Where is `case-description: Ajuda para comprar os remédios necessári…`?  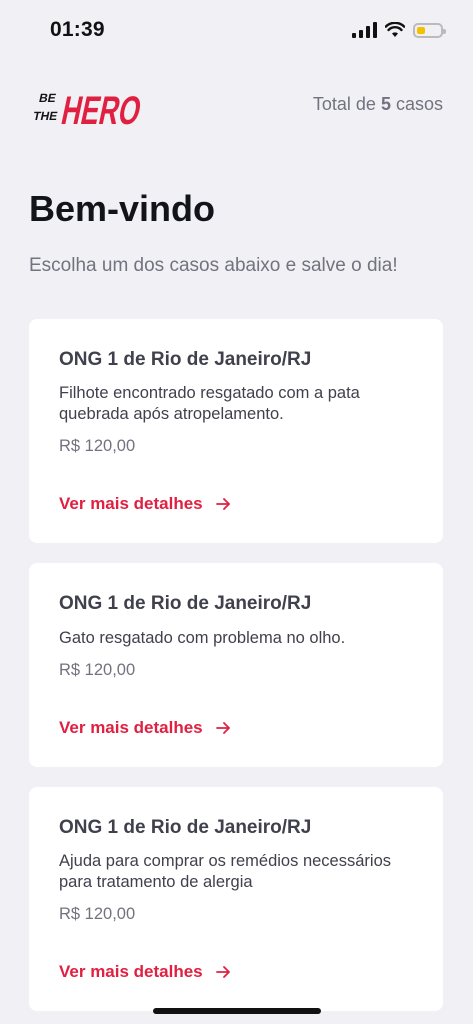 case-description: Ajuda para comprar os remédios necessári… is located at coordinates (225, 871).